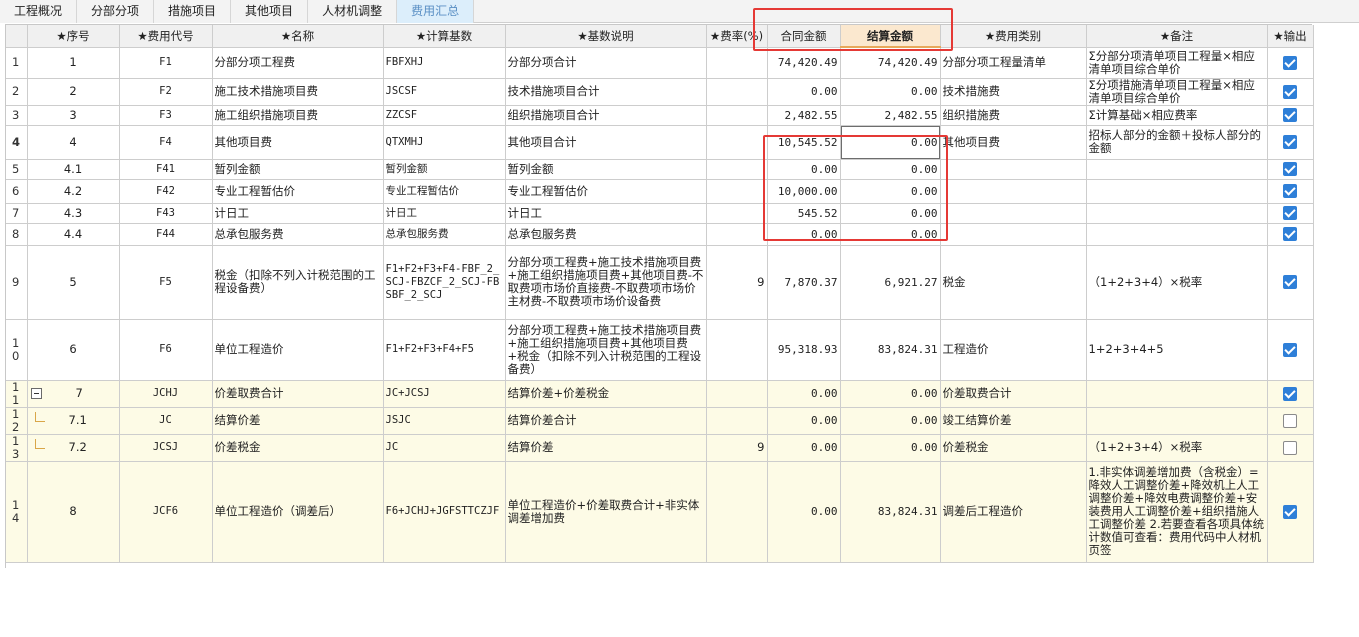 The height and width of the screenshot is (637, 1359). Describe the element at coordinates (1013, 142) in the screenshot. I see `cell-category: 其他项目费` at that location.